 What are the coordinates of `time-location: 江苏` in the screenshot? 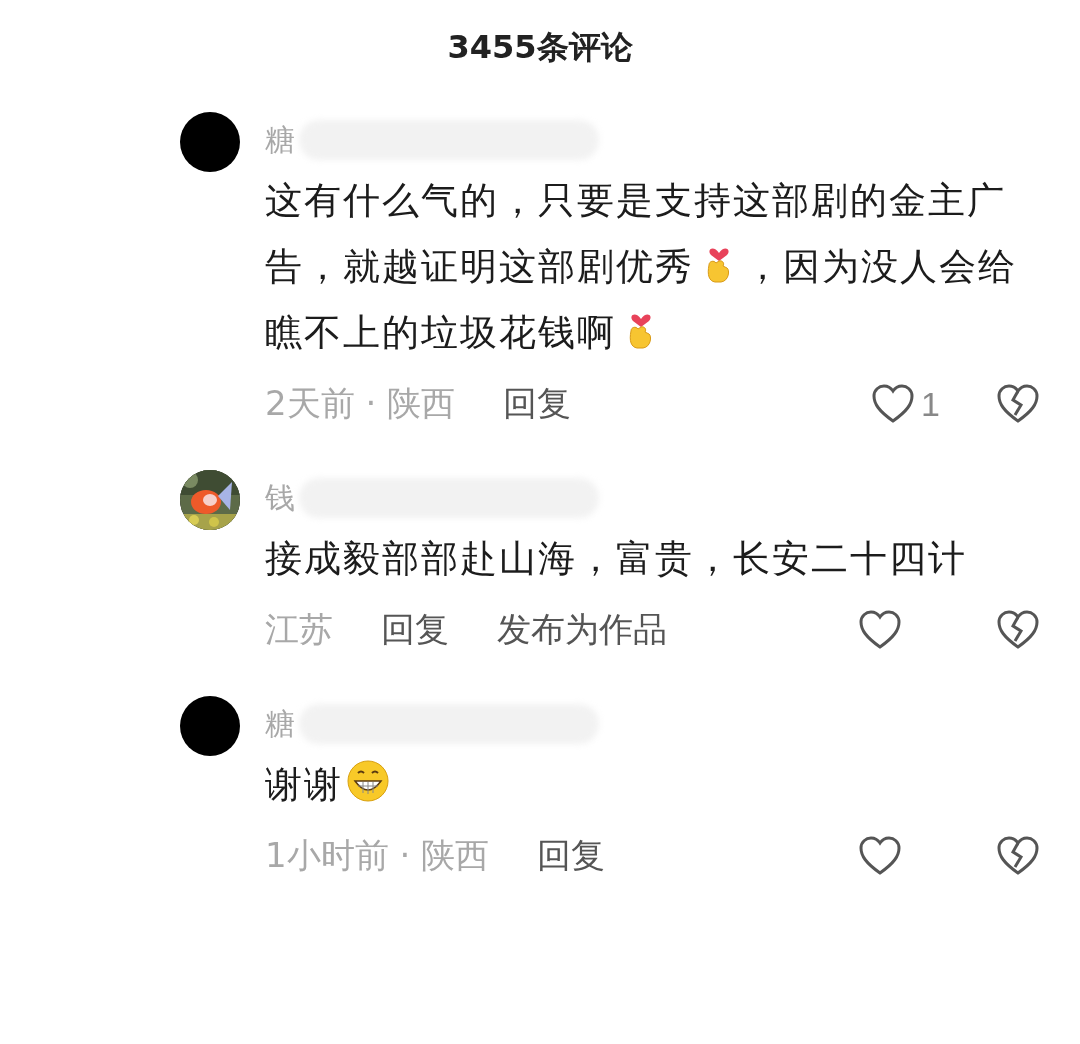 It's located at (299, 629).